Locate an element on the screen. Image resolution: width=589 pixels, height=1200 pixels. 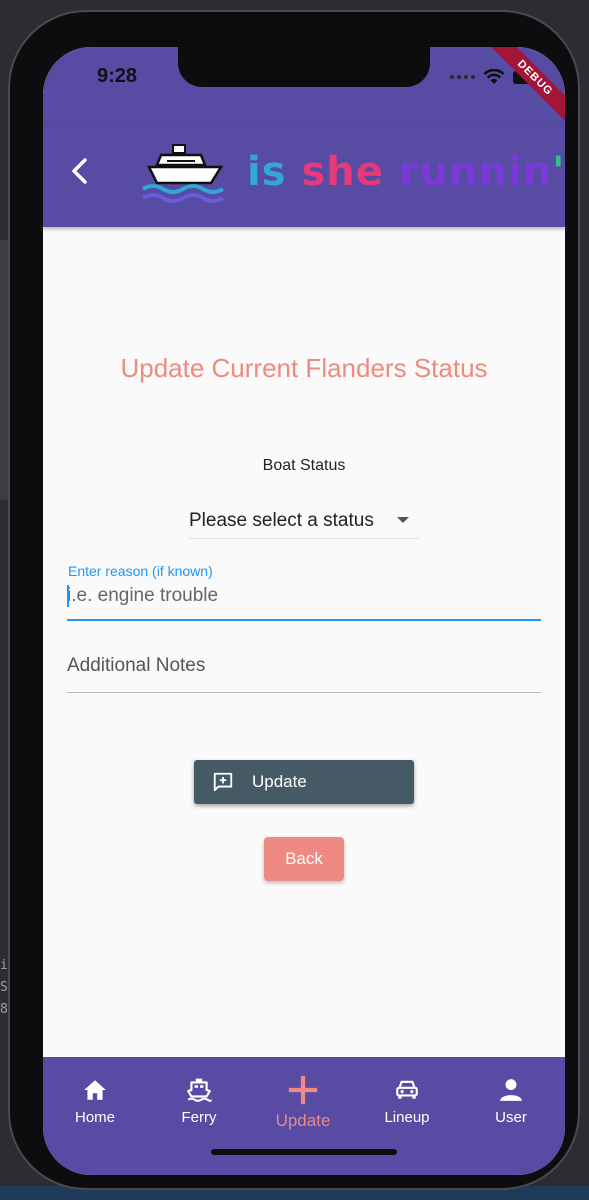
status-time: 9:28 is located at coordinates (117, 76).